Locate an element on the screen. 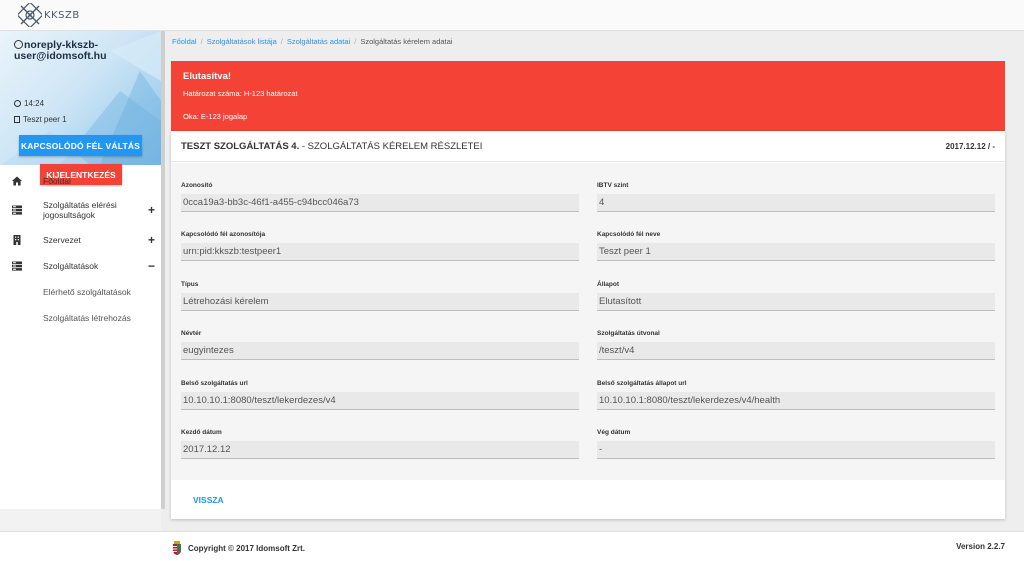  field-label: Azonosító is located at coordinates (197, 185).